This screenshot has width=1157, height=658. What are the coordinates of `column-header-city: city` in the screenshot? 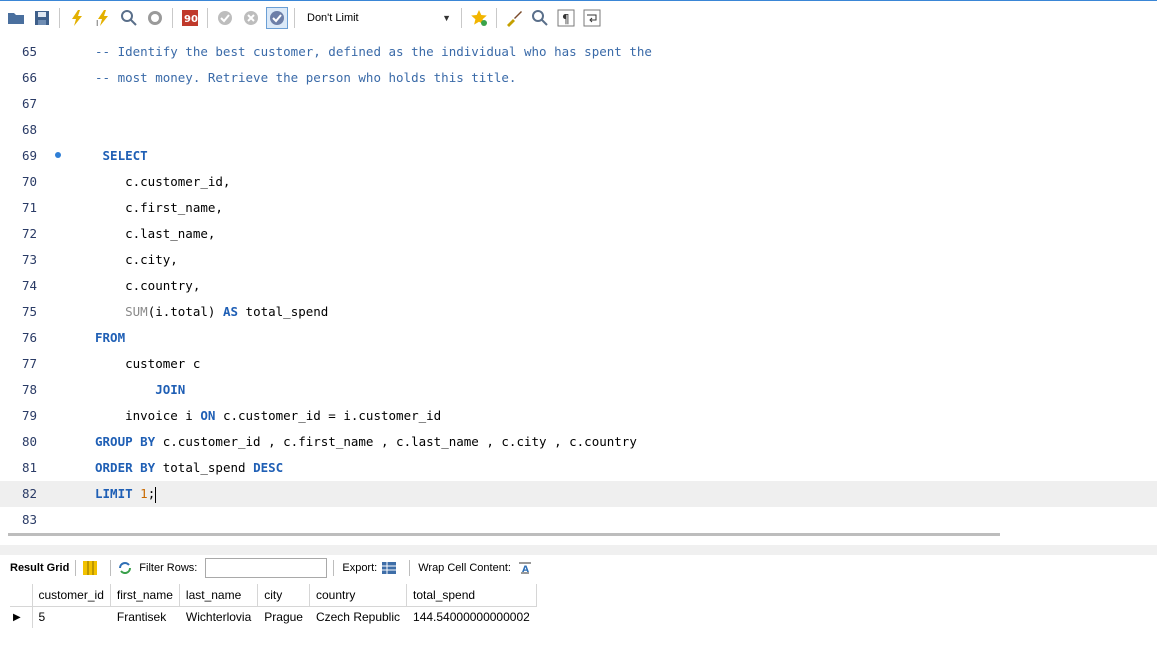 It's located at (283, 595).